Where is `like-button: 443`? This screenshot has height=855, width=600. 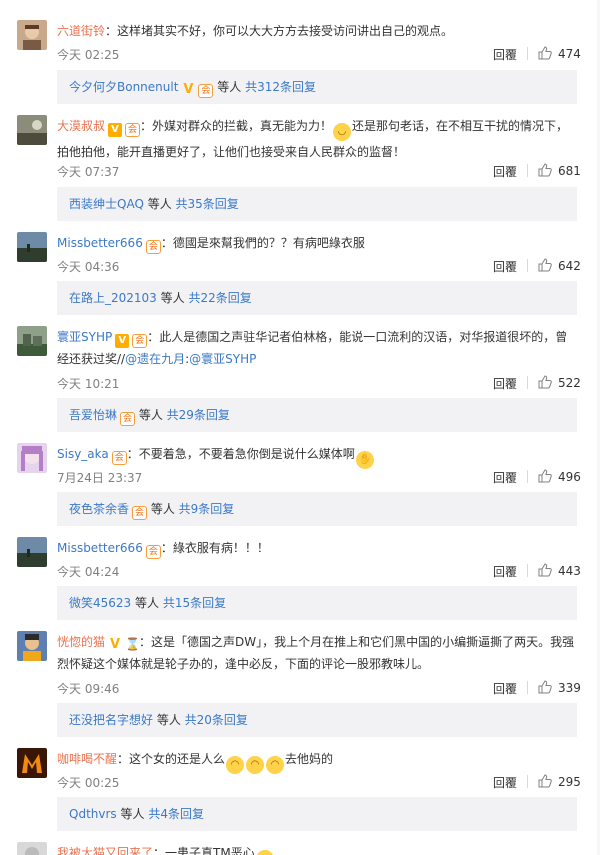 like-button: 443 is located at coordinates (559, 570).